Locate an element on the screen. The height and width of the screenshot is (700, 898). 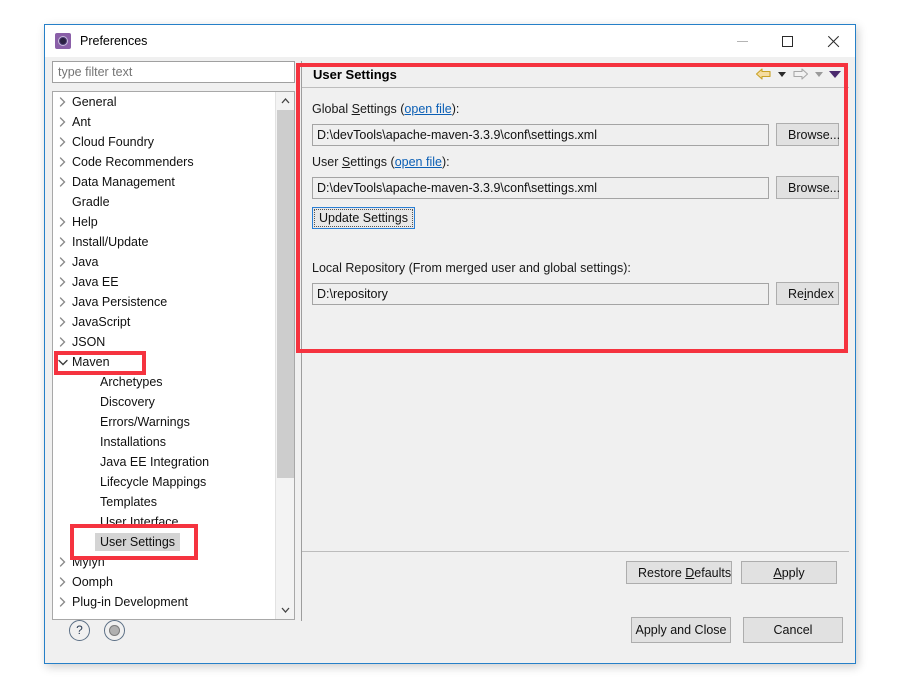
tree-item-maven: Maven is located at coordinates (164, 362).